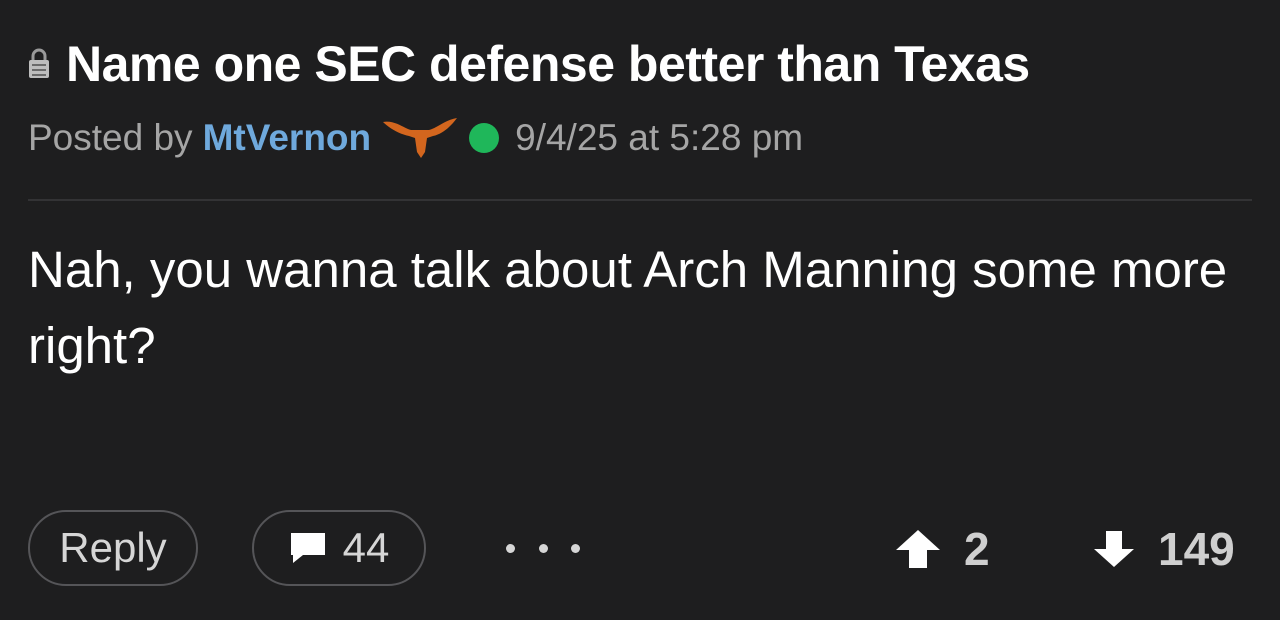 This screenshot has width=1280, height=620. I want to click on upvote-count: 2, so click(977, 549).